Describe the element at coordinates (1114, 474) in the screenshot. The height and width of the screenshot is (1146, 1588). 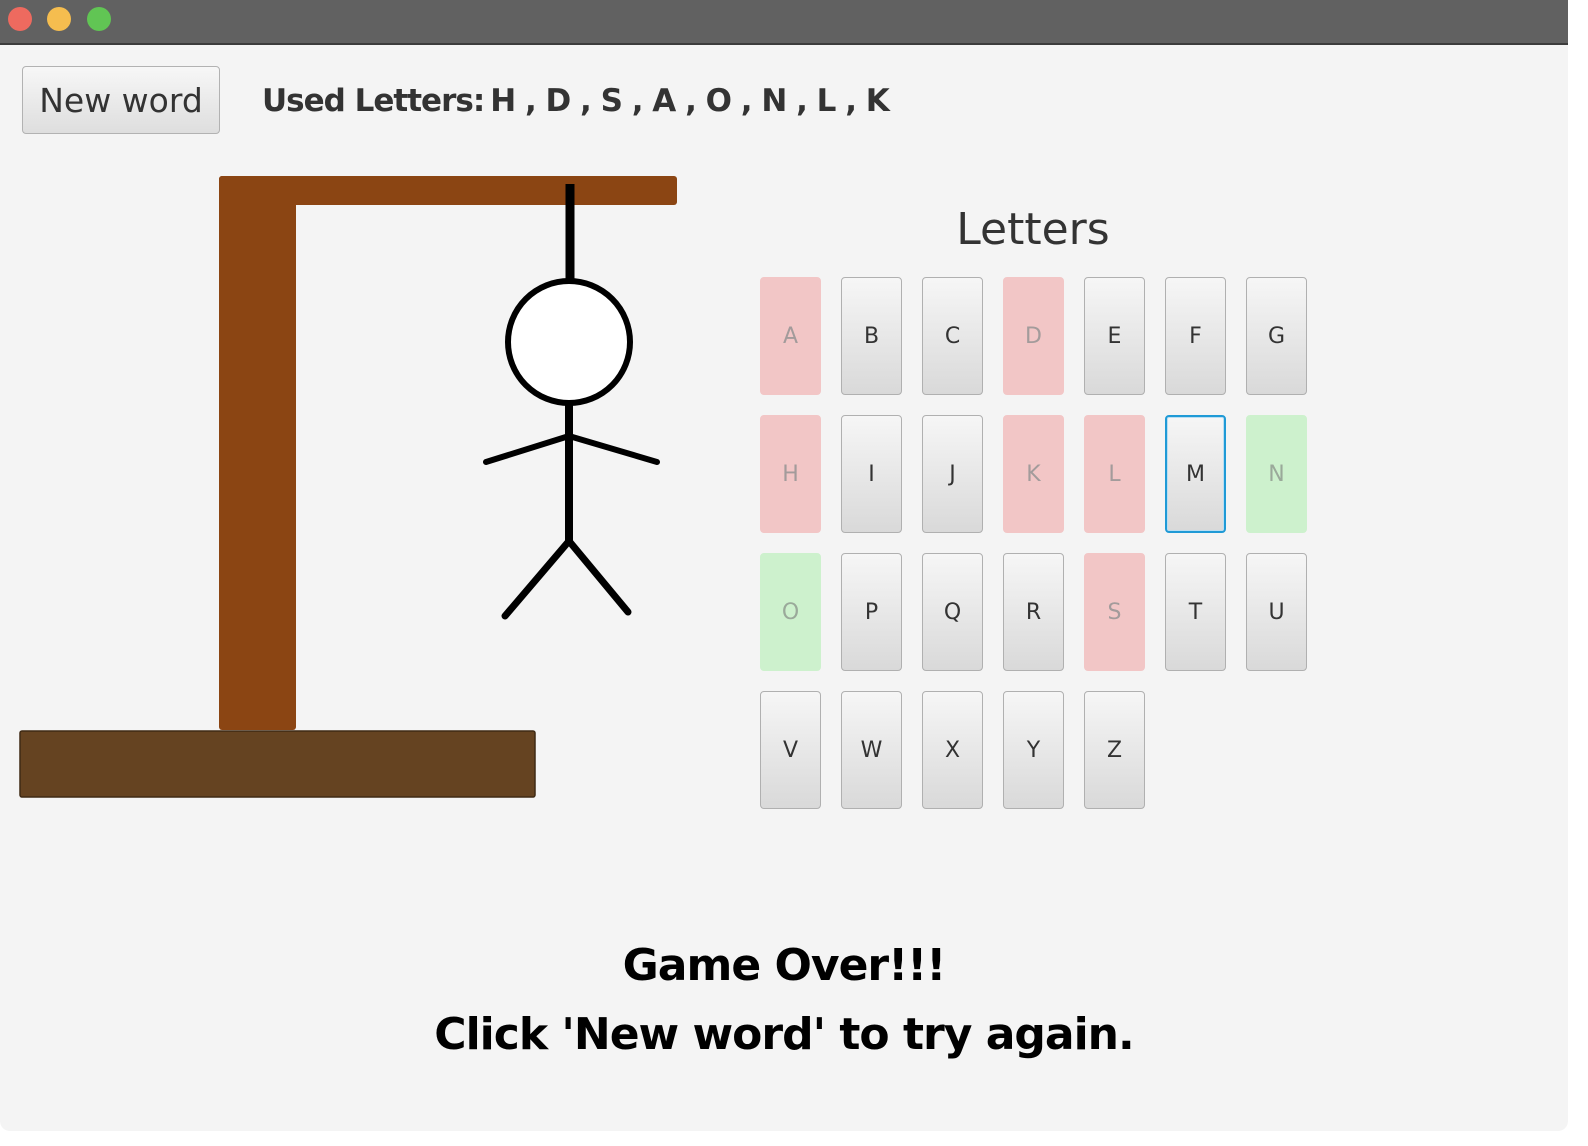
I see `letter-key-l: L` at that location.